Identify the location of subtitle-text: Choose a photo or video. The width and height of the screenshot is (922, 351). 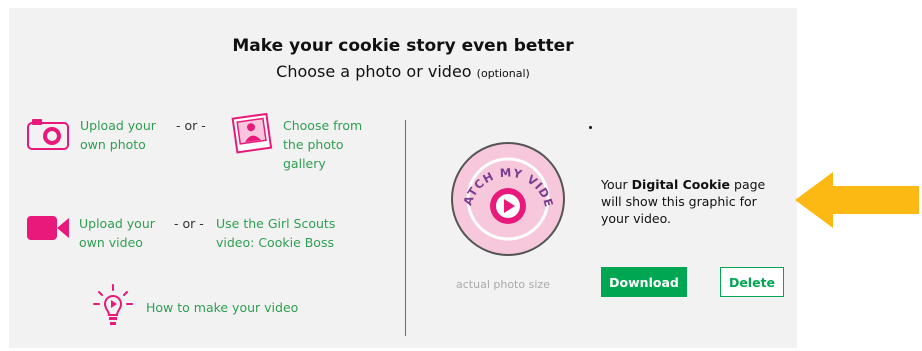
(374, 71).